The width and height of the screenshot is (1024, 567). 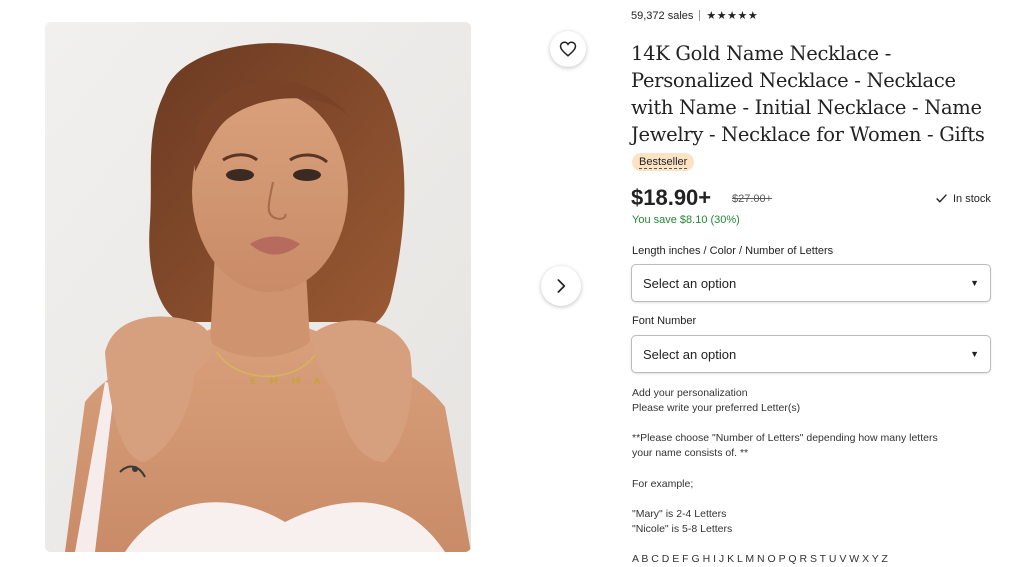 I want to click on divider, so click(x=700, y=15).